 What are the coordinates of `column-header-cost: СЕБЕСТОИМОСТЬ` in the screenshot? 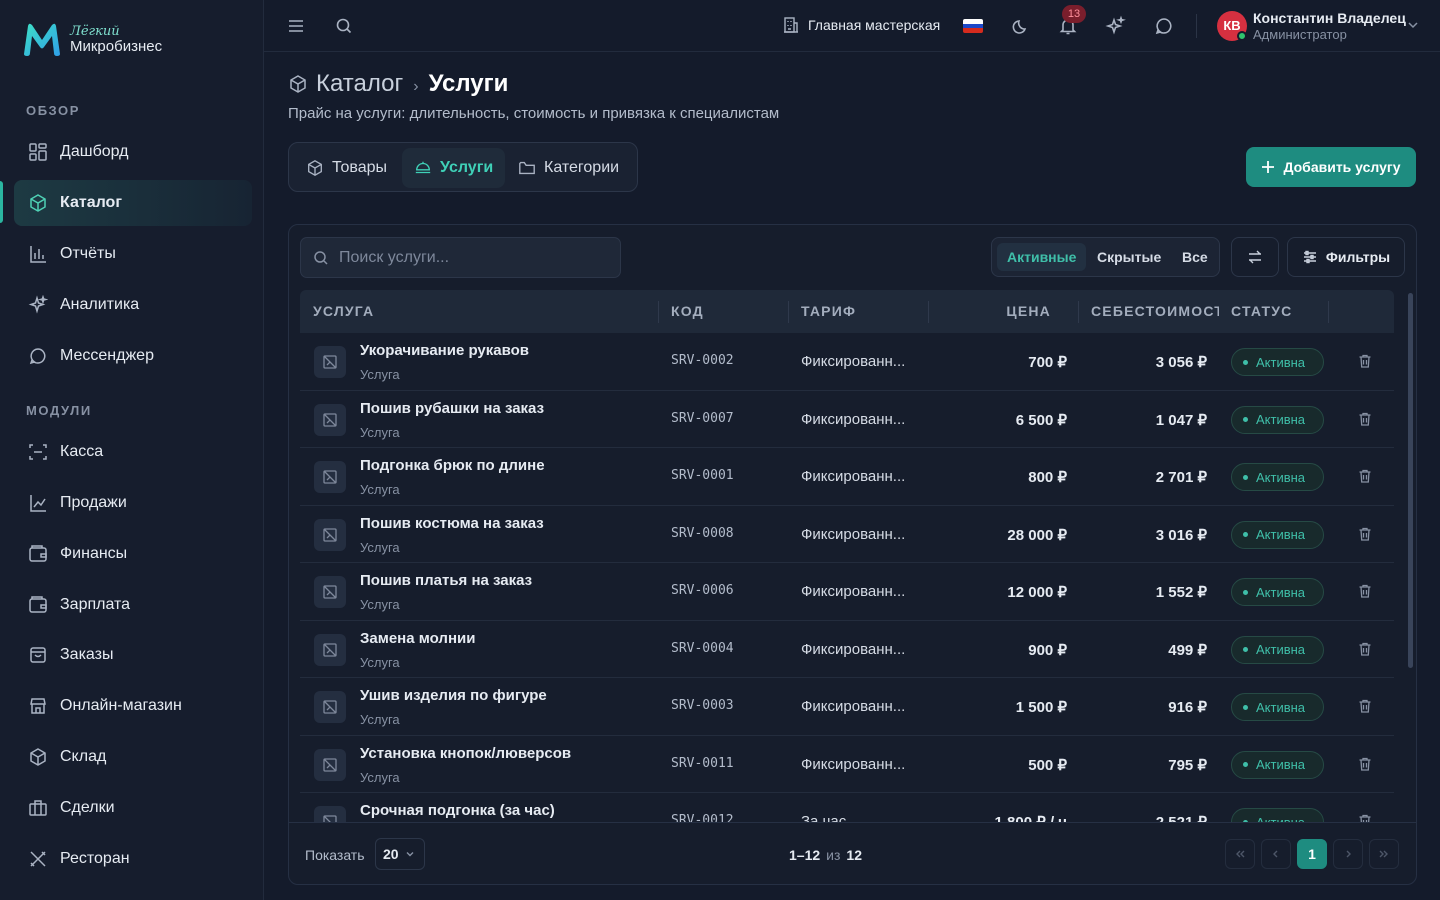 It's located at (1155, 311).